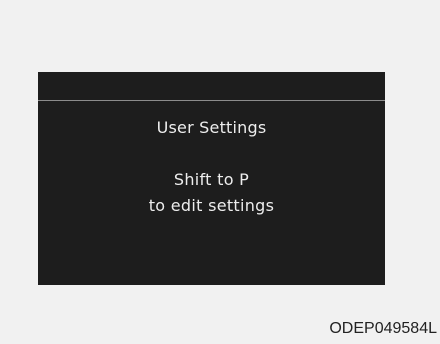  What do you see at coordinates (383, 328) in the screenshot?
I see `figure-code: ODEP049584L` at bounding box center [383, 328].